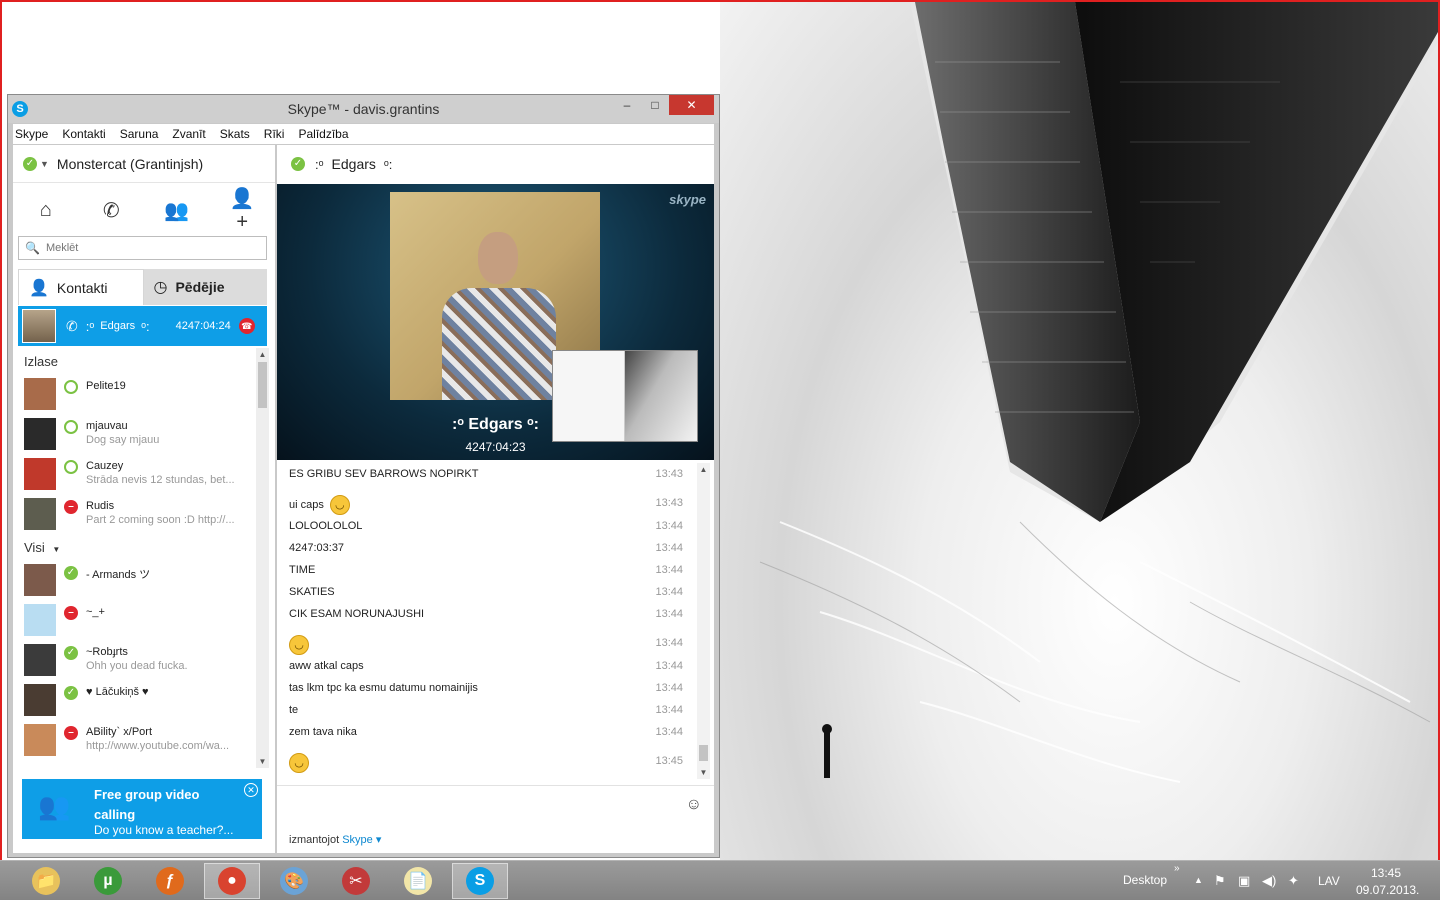  Describe the element at coordinates (32, 248) in the screenshot. I see `search-icon: 🔍` at that location.